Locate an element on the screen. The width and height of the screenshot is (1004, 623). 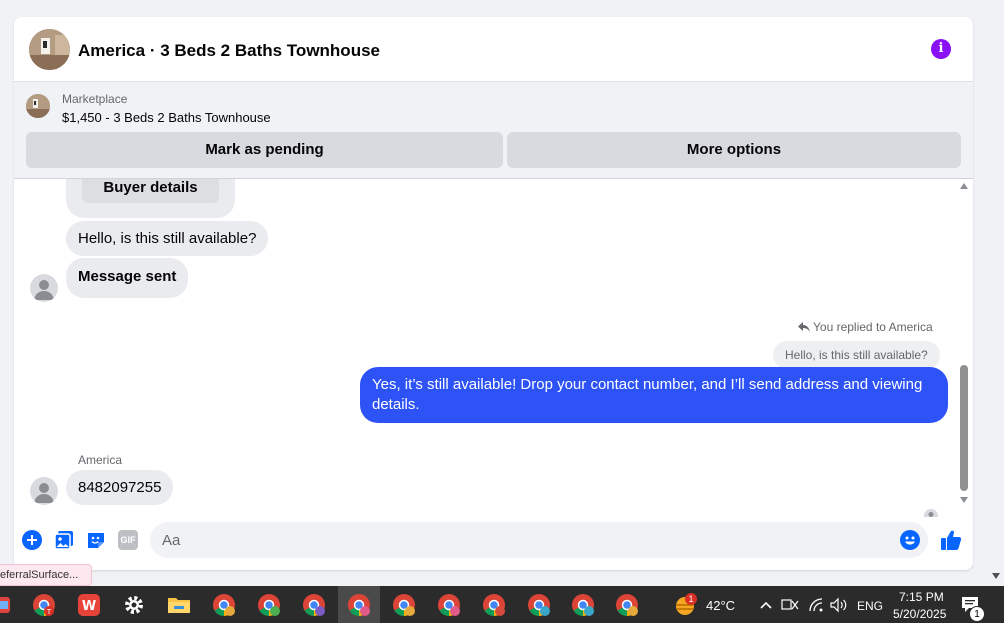
notification-count-badge: 1 is located at coordinates (977, 614).